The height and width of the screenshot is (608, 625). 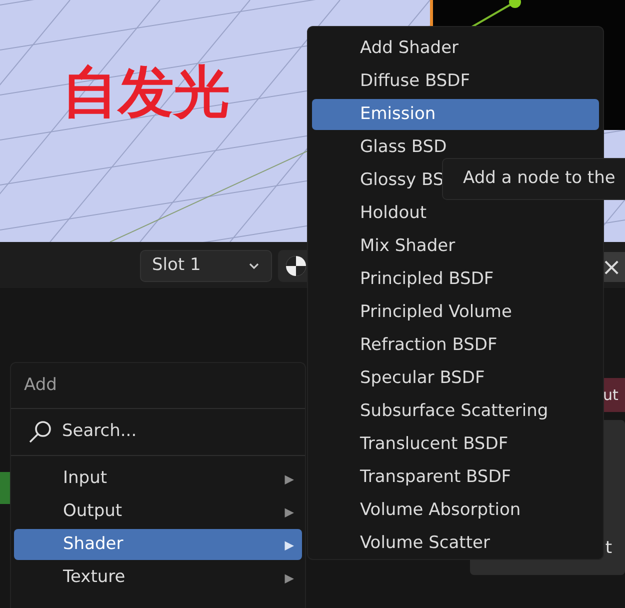 What do you see at coordinates (158, 478) in the screenshot?
I see `menu-item: Input ▶` at bounding box center [158, 478].